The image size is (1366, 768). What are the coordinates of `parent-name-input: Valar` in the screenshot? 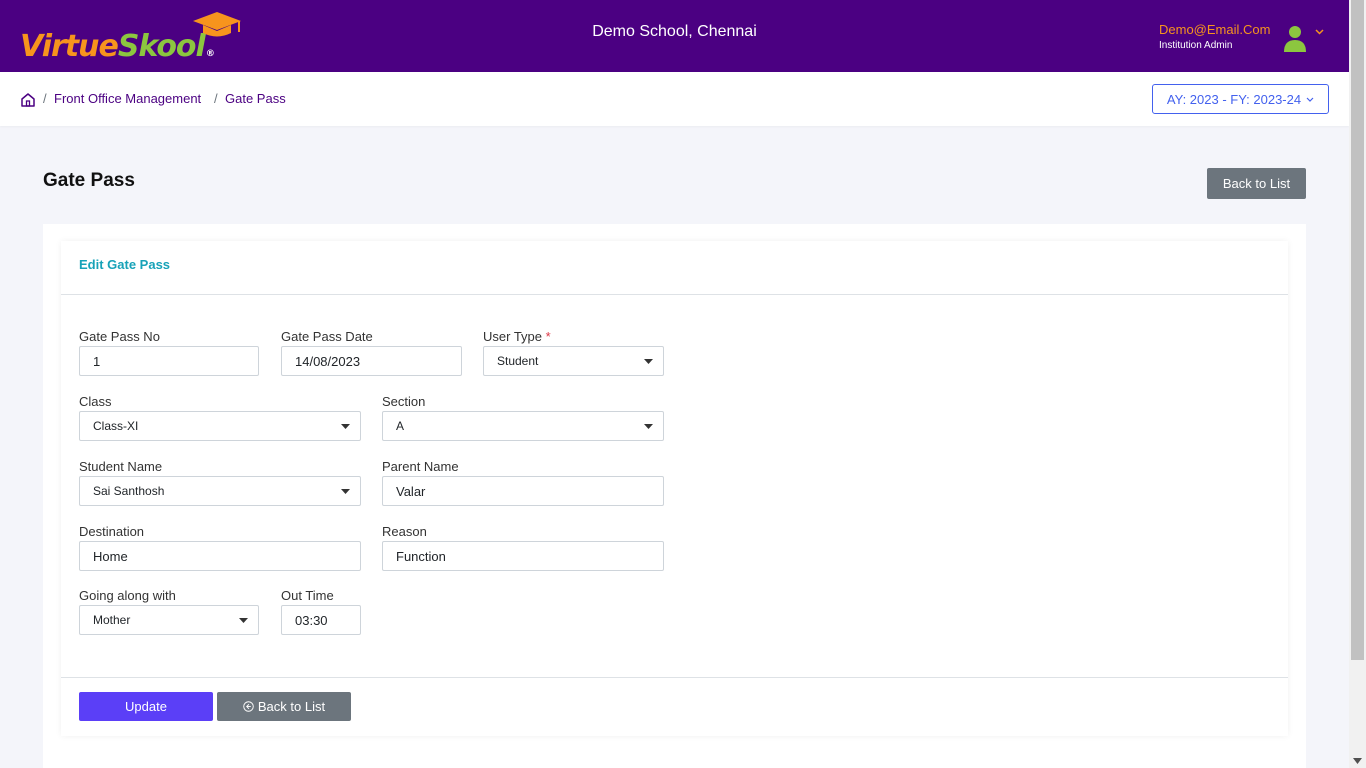 It's located at (523, 491).